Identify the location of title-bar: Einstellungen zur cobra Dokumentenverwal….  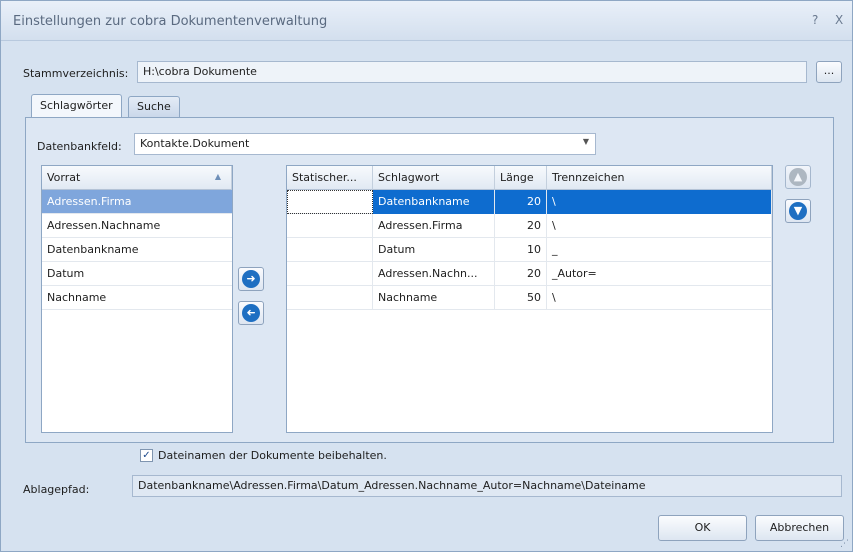
(426, 21).